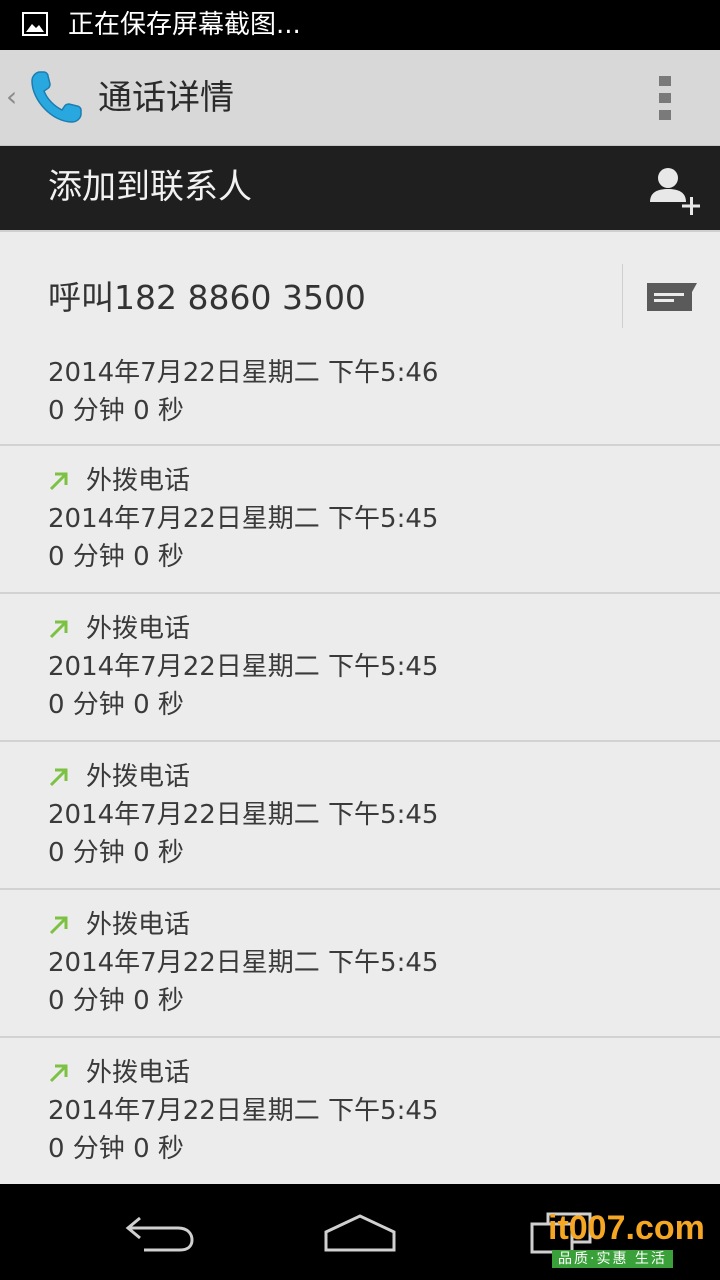  What do you see at coordinates (243, 373) in the screenshot?
I see `summary-datetime: 2014年7月22日星期二 下午5:46` at bounding box center [243, 373].